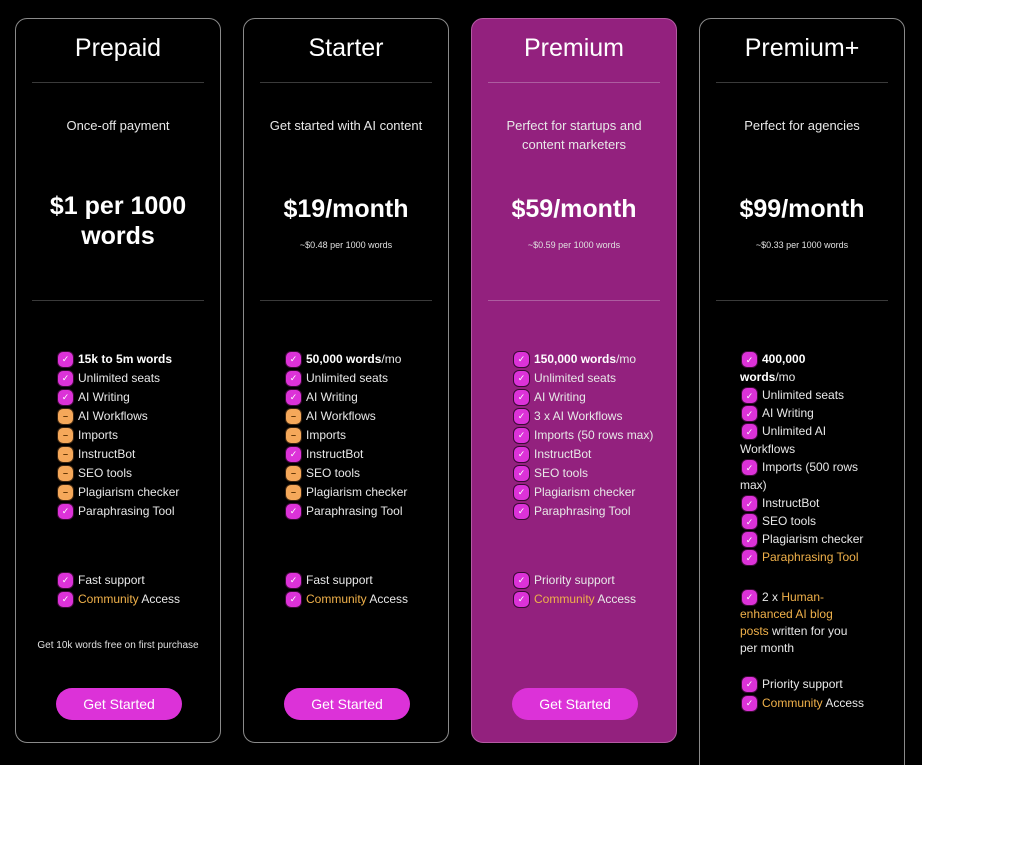 The width and height of the screenshot is (1024, 850). I want to click on price-per-words: ~$0.48 per 1000 words, so click(346, 245).